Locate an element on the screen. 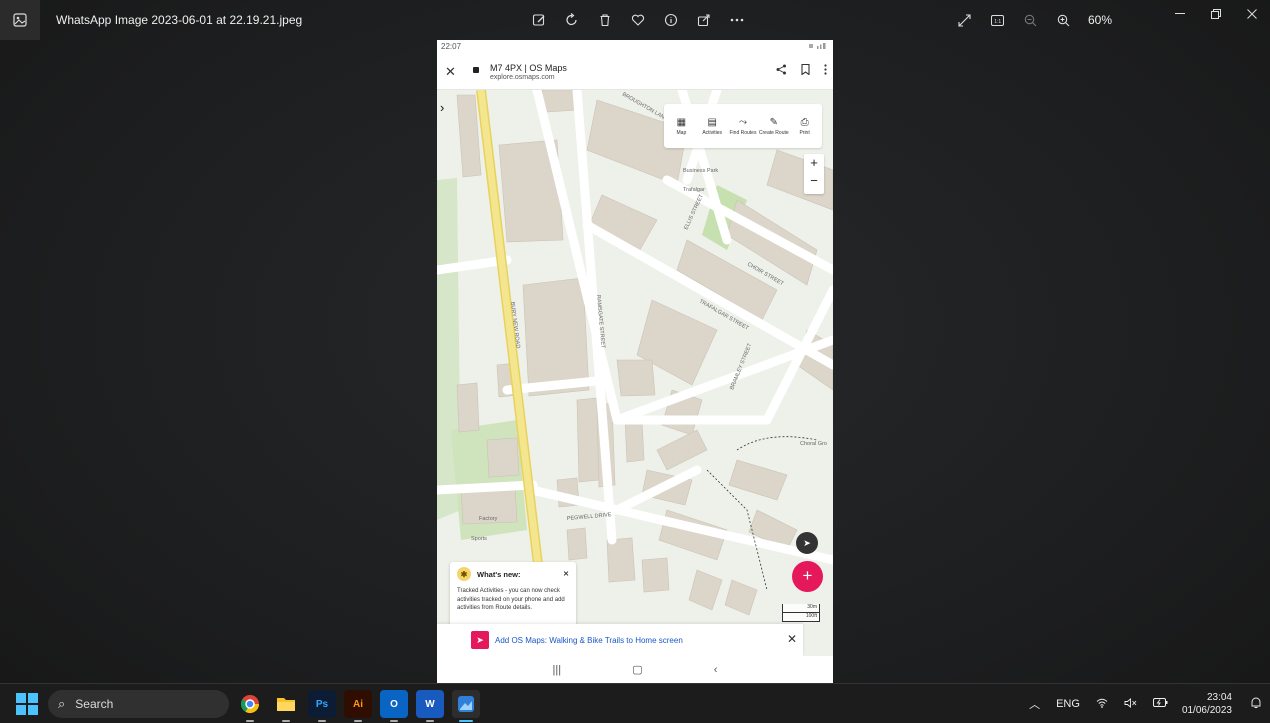 This screenshot has height=723, width=1270. lock-icon is located at coordinates (476, 70).